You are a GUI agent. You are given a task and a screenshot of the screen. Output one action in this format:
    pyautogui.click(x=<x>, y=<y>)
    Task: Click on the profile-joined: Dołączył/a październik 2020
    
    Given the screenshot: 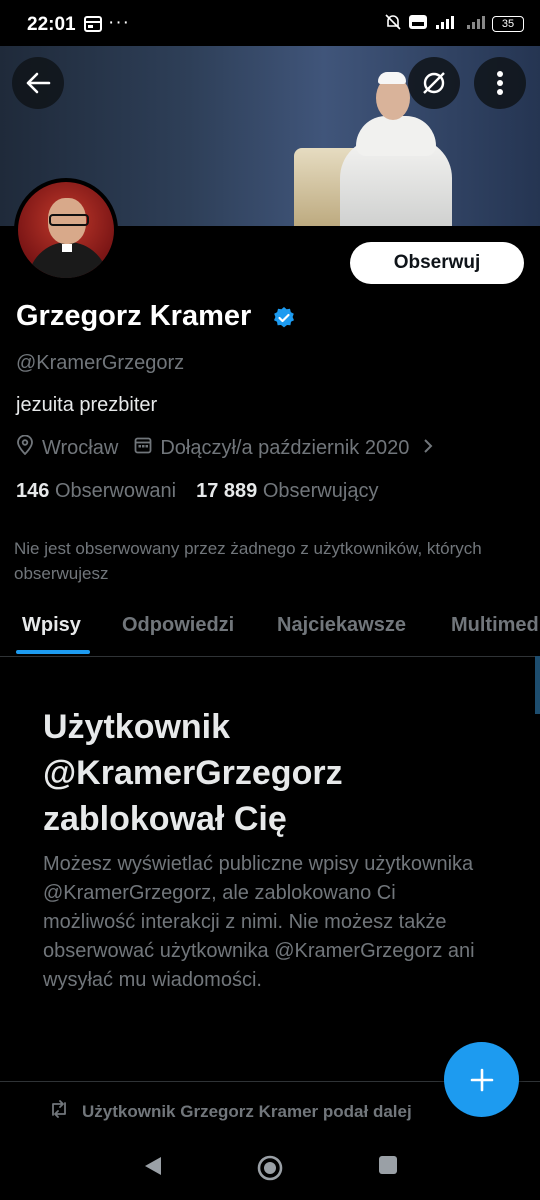 What is the action you would take?
    pyautogui.click(x=285, y=447)
    